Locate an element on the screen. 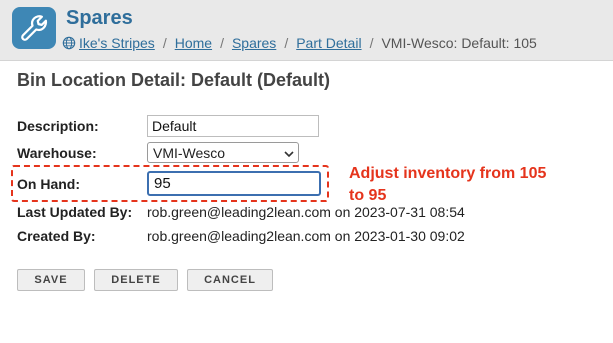  breadcrumb-link-spares: Spares is located at coordinates (254, 43).